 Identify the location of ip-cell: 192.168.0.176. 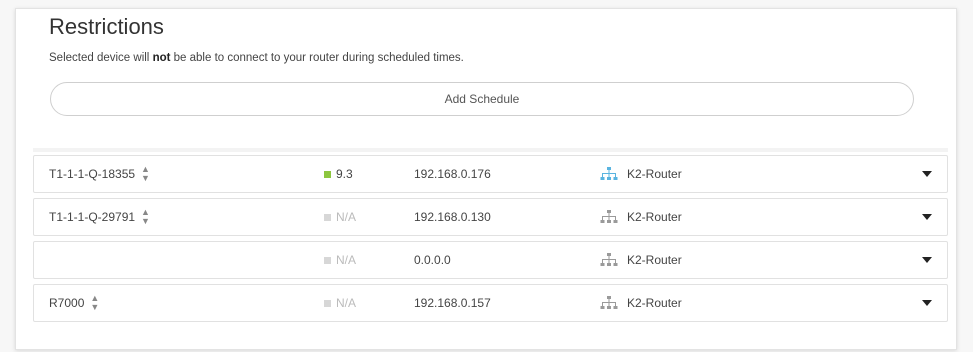
(452, 174).